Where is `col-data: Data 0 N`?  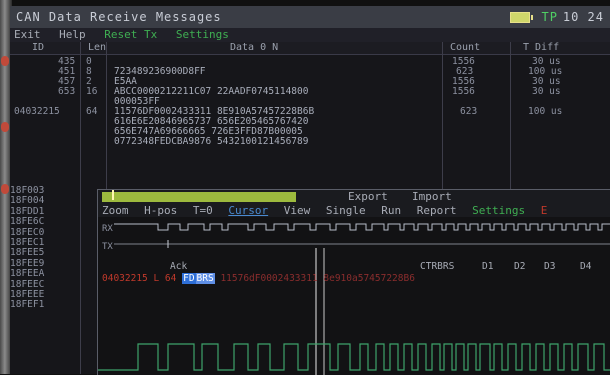
col-data: Data 0 N is located at coordinates (254, 48).